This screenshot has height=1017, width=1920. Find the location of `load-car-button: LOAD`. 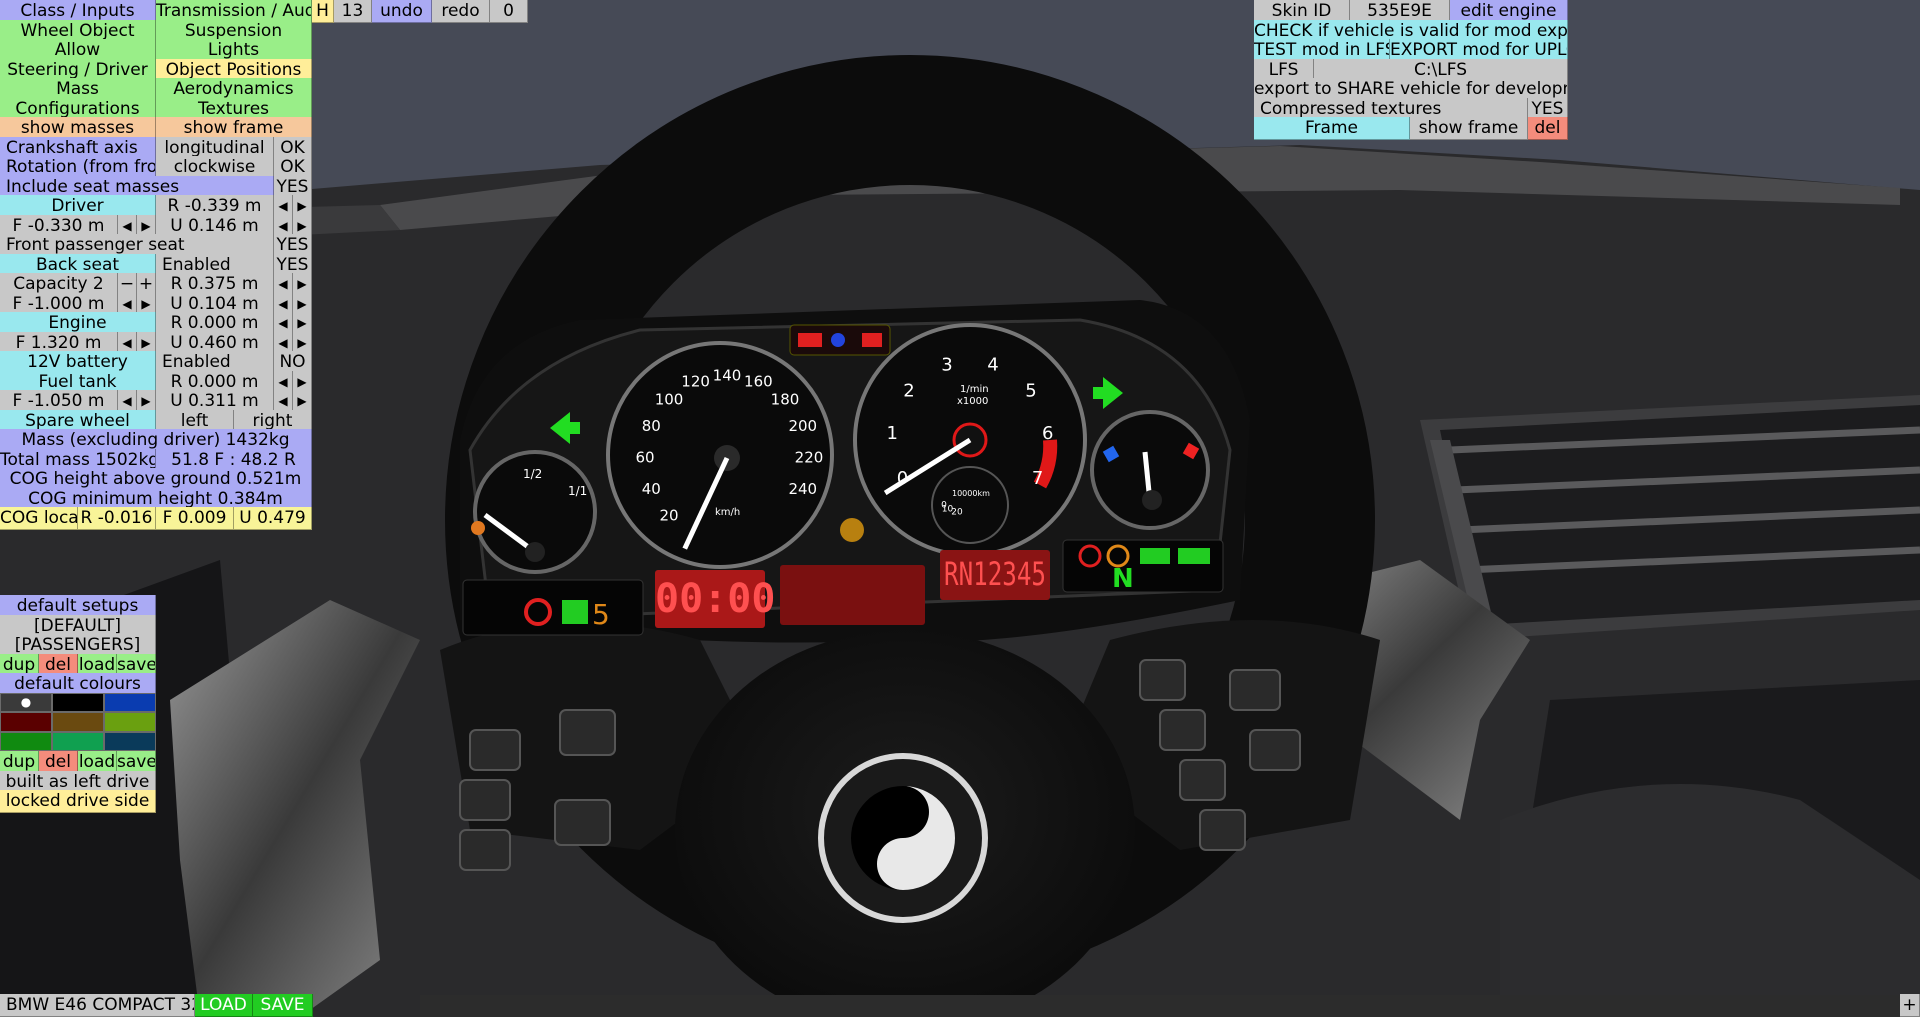

load-car-button: LOAD is located at coordinates (224, 1005).